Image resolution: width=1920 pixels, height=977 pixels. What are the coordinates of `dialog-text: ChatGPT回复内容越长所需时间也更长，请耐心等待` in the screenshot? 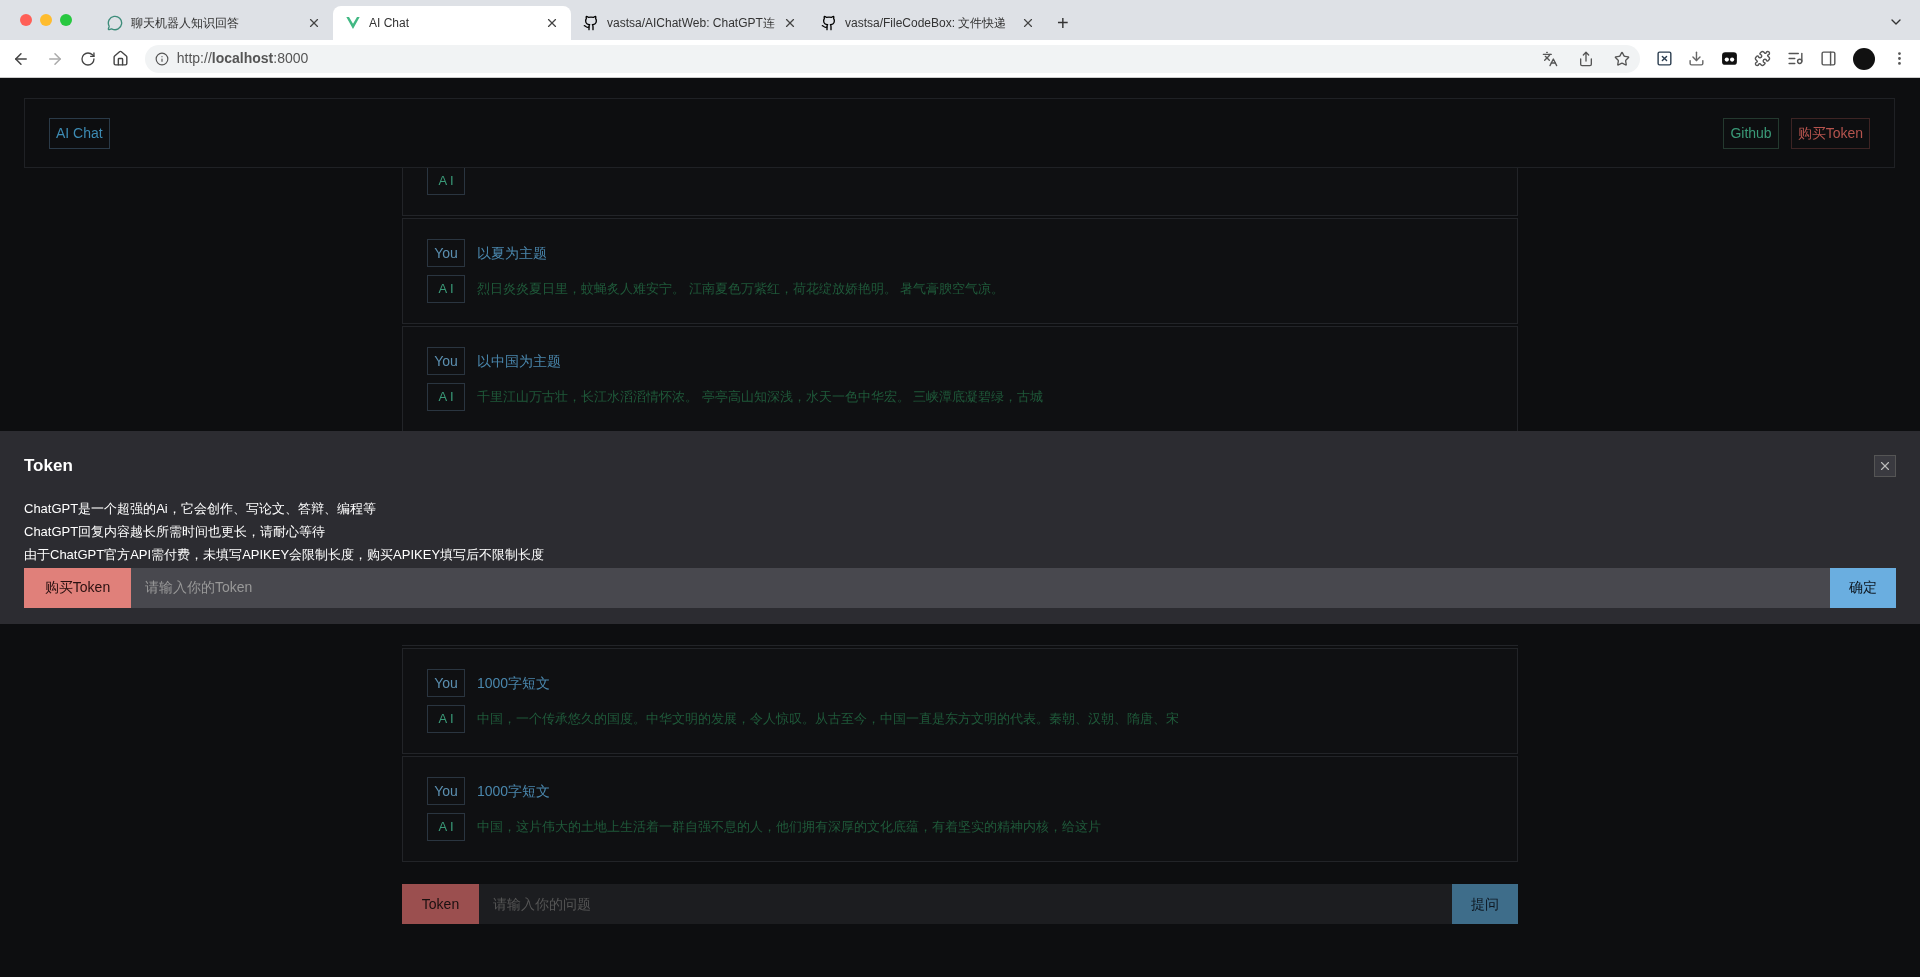 It's located at (175, 531).